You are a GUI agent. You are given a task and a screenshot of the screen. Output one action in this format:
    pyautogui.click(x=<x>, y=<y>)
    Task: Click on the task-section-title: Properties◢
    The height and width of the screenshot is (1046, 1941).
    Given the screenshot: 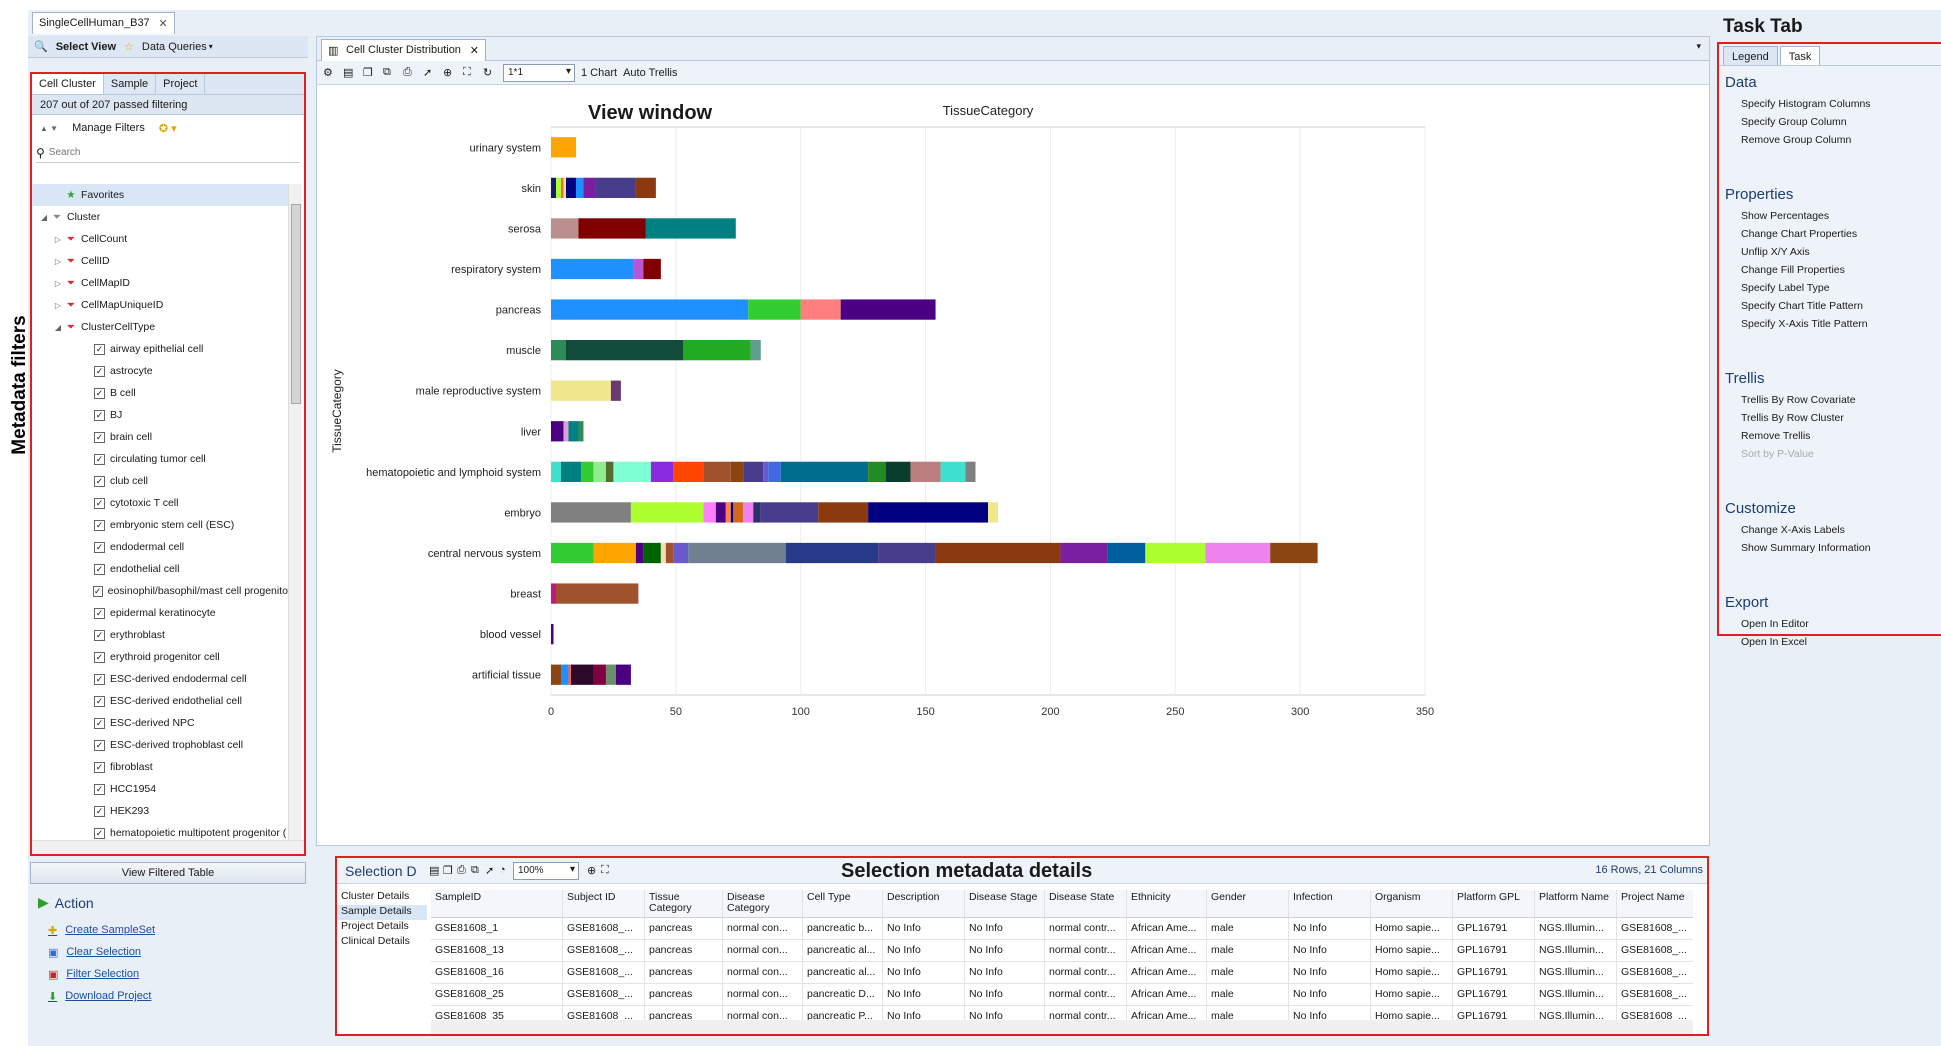 What is the action you would take?
    pyautogui.click(x=1833, y=198)
    